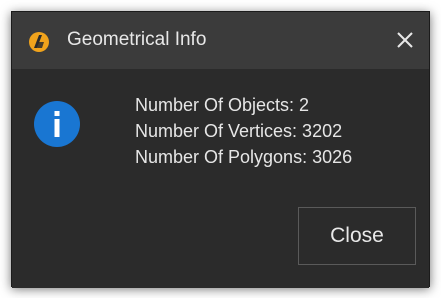 This screenshot has width=441, height=298. I want to click on app-logo-icon, so click(39, 42).